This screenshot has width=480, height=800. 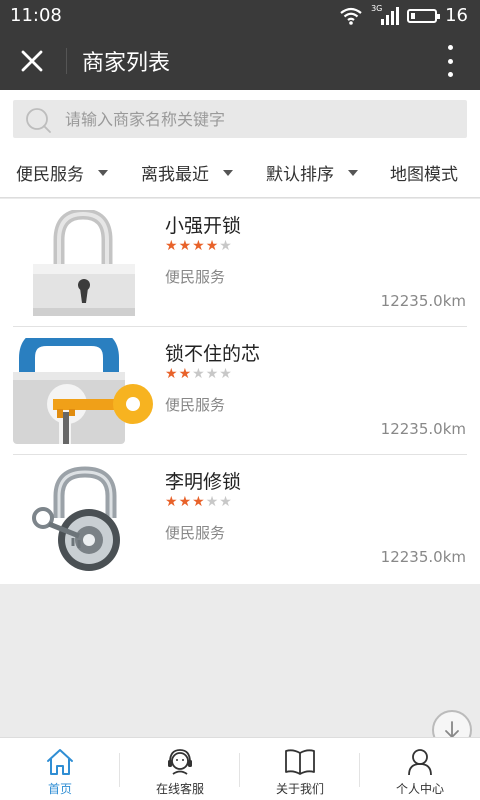 What do you see at coordinates (213, 354) in the screenshot?
I see `merchant-name: 锁不住的芯` at bounding box center [213, 354].